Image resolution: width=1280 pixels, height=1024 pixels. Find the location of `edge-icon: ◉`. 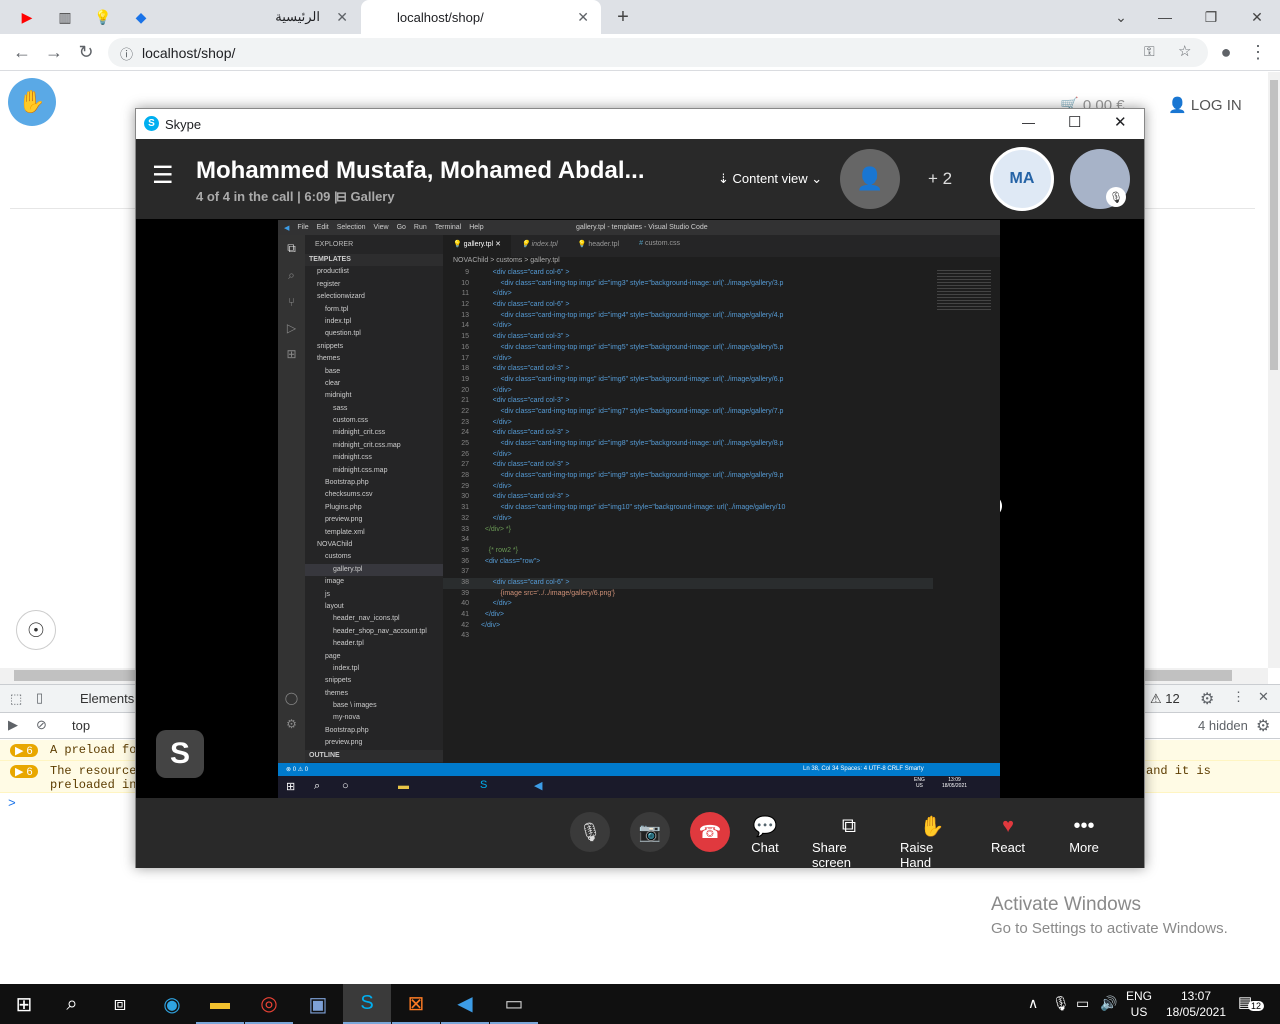

edge-icon: ◉ is located at coordinates (172, 1004).